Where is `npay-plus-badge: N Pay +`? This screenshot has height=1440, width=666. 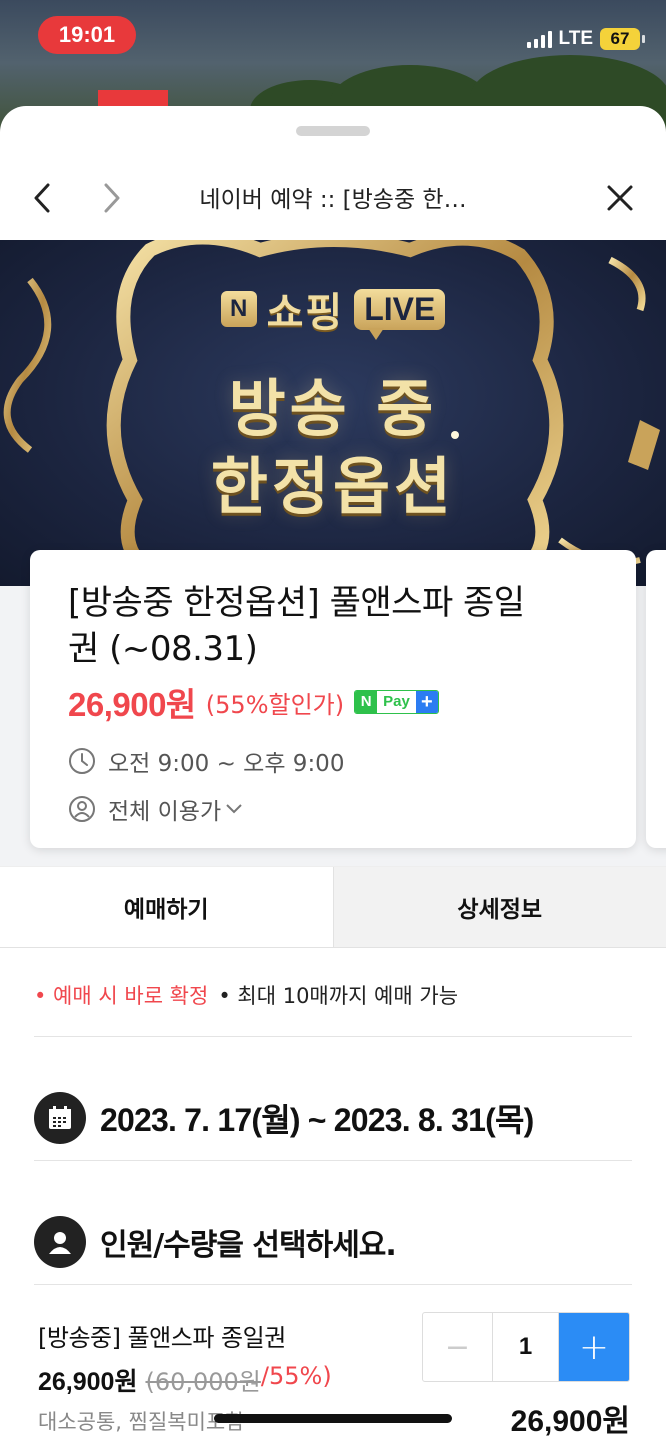
npay-plus-badge: N Pay + is located at coordinates (396, 702).